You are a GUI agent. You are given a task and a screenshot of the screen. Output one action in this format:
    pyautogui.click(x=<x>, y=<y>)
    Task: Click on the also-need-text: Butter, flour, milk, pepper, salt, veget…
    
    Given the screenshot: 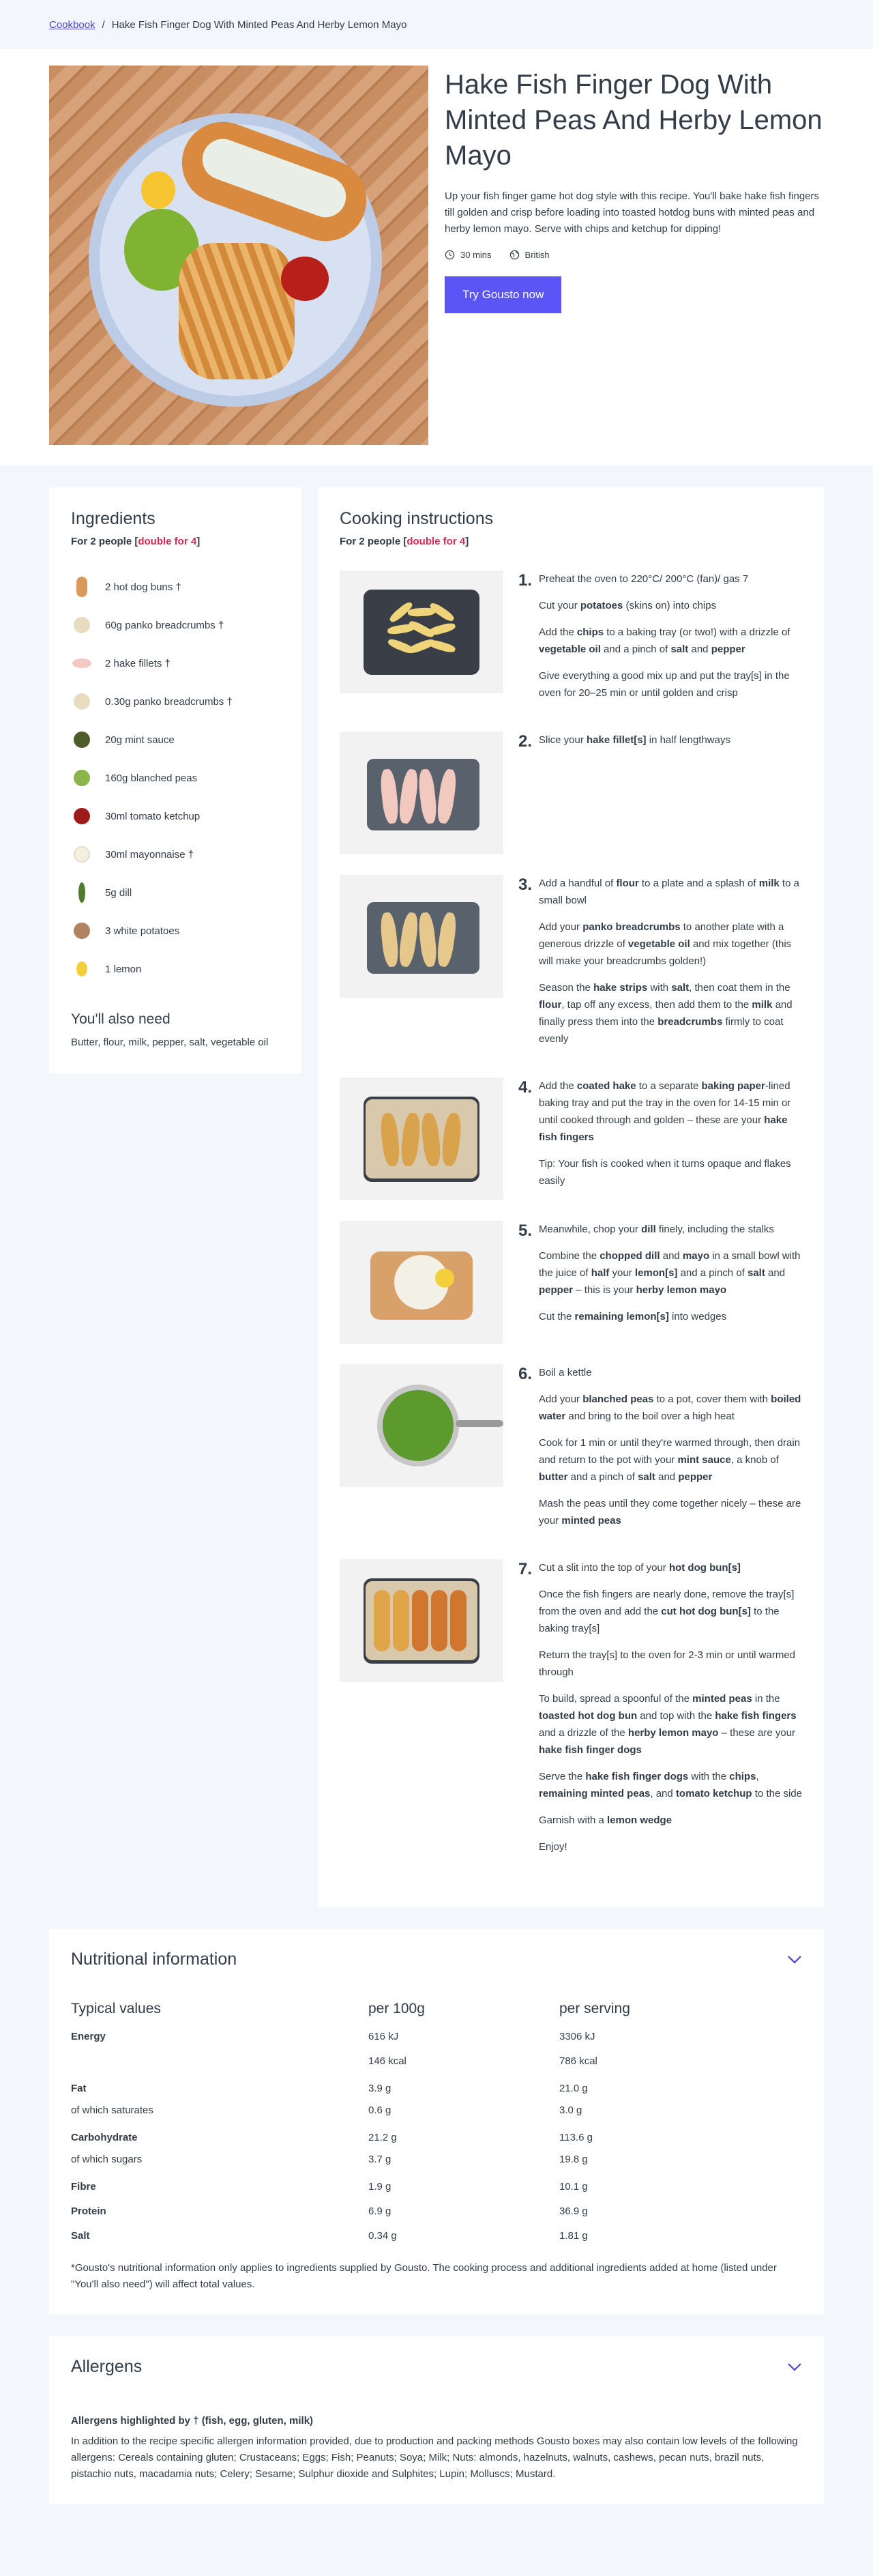 What is the action you would take?
    pyautogui.click(x=170, y=1042)
    